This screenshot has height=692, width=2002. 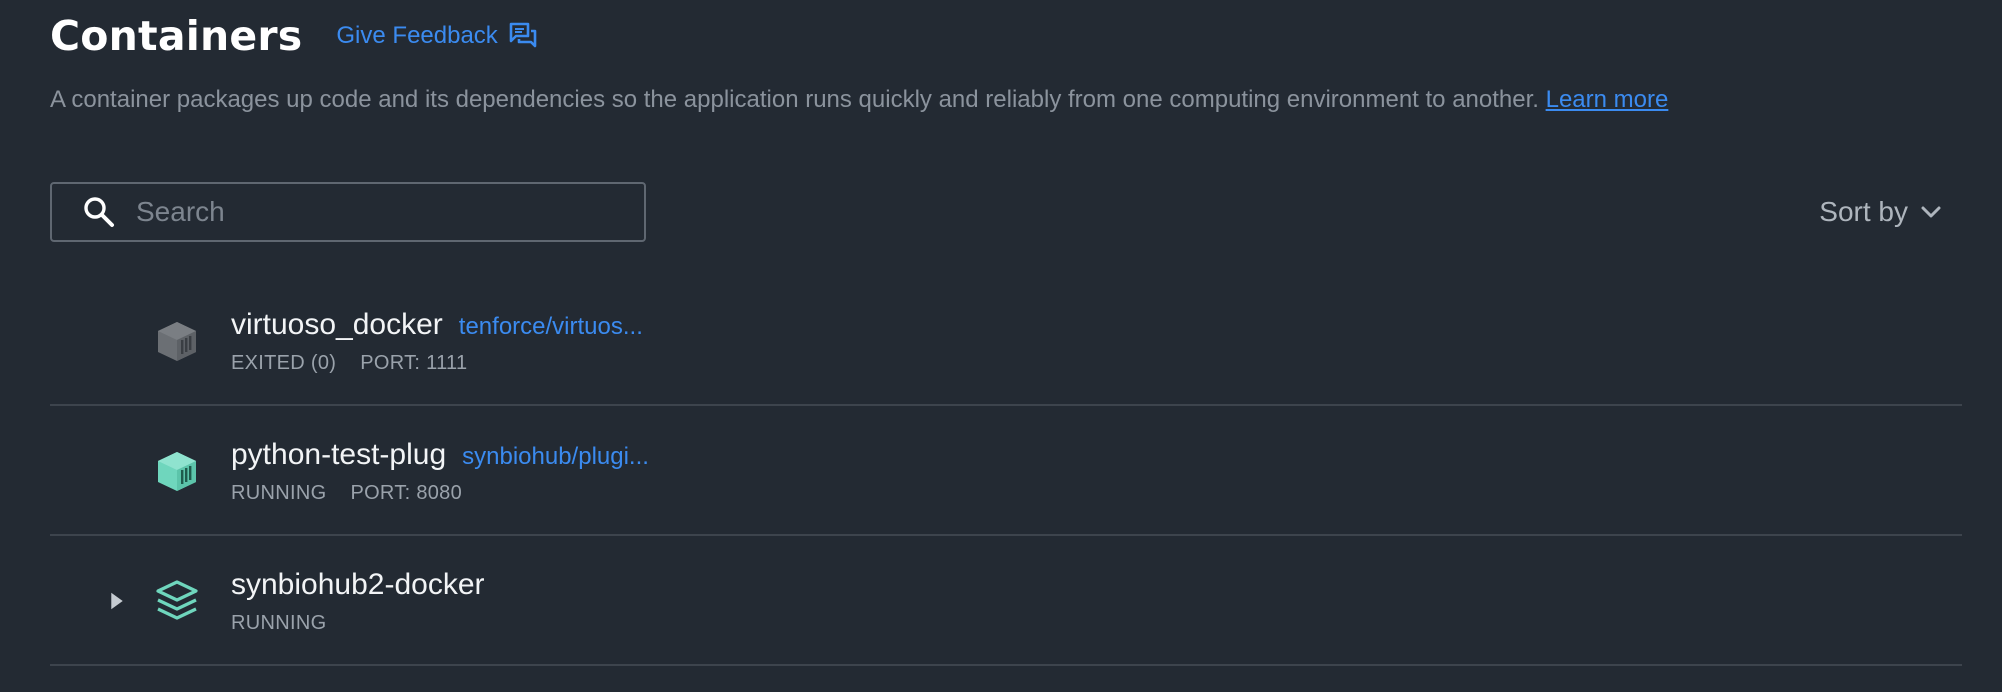 What do you see at coordinates (177, 471) in the screenshot?
I see `container-running-icon` at bounding box center [177, 471].